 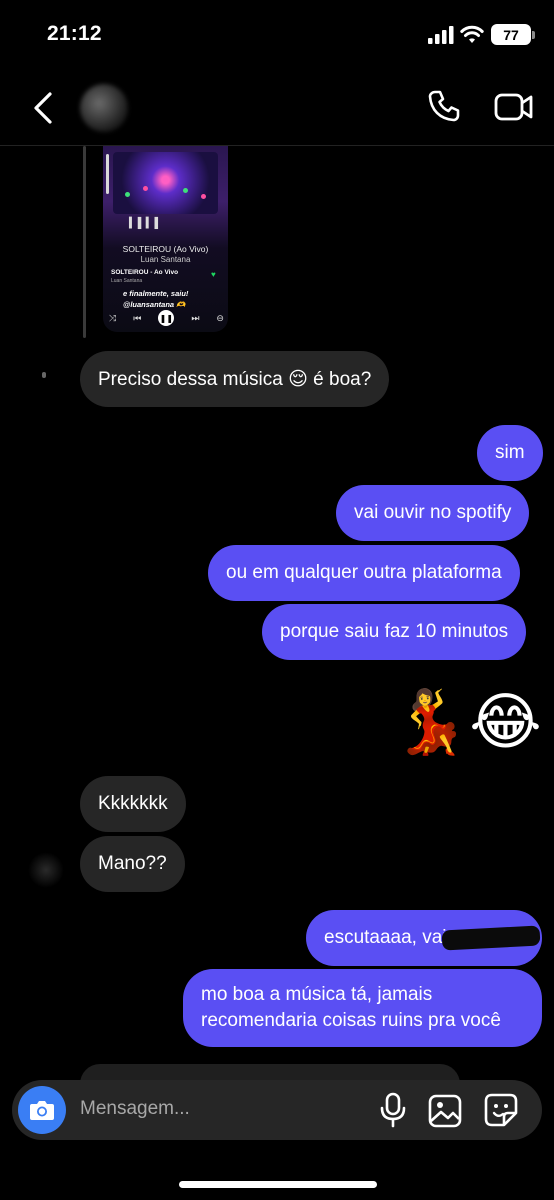 I want to click on heart-icon: ♥, so click(x=213, y=274).